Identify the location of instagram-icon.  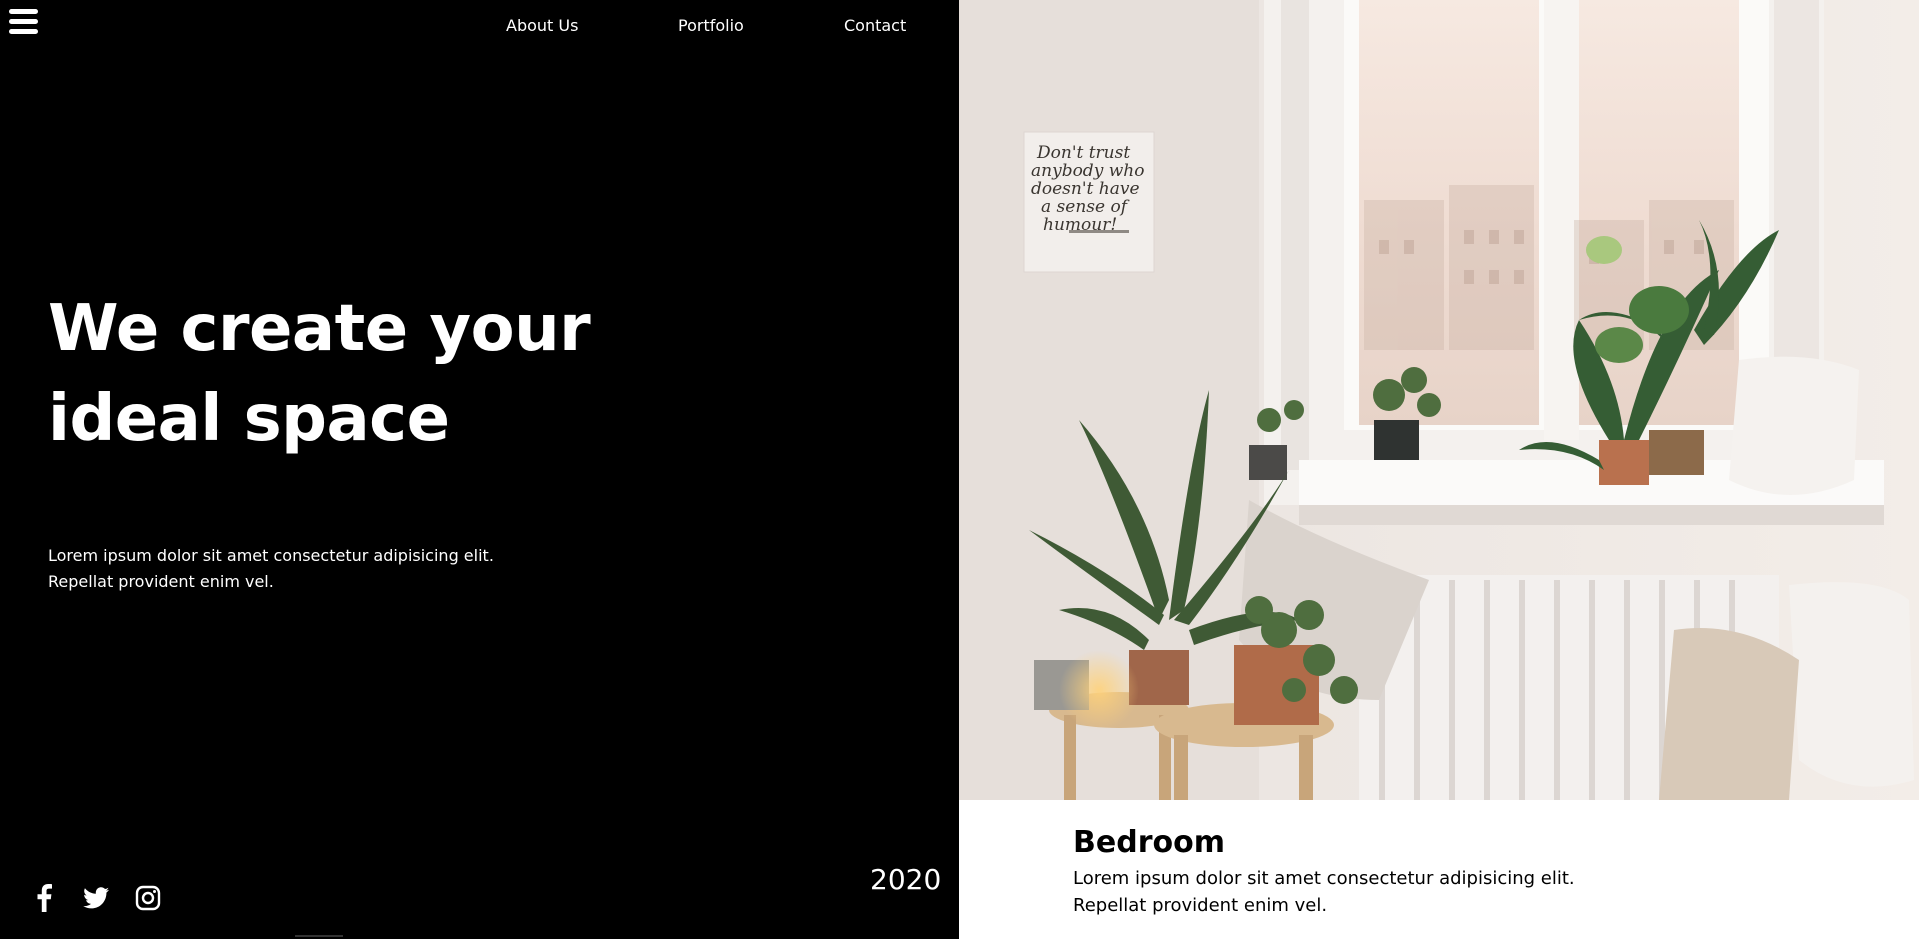
(148, 898).